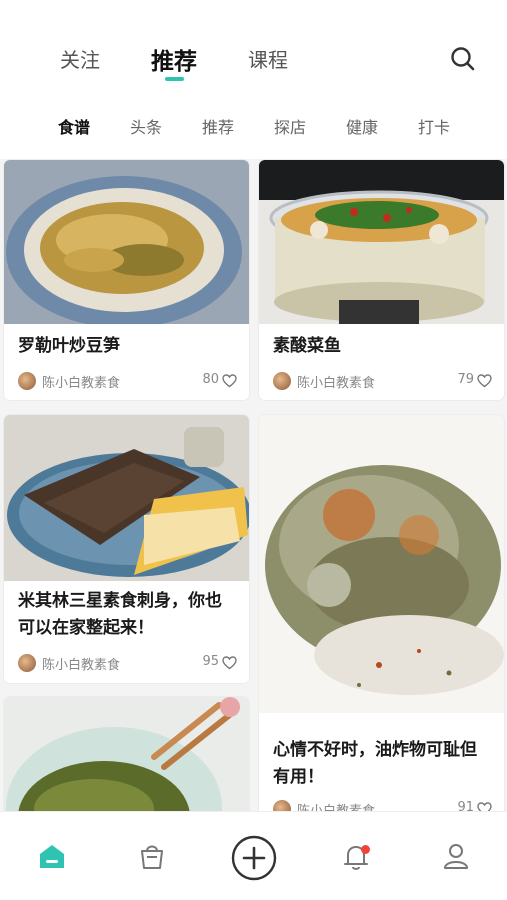  I want to click on bottom-navigation, so click(253, 855).